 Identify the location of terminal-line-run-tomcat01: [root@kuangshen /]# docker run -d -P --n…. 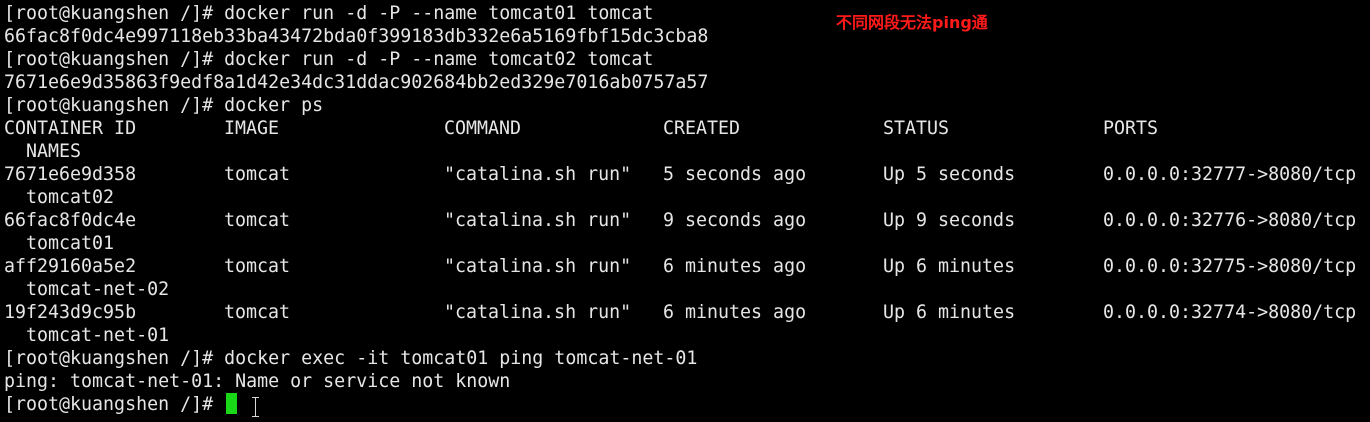
(329, 13).